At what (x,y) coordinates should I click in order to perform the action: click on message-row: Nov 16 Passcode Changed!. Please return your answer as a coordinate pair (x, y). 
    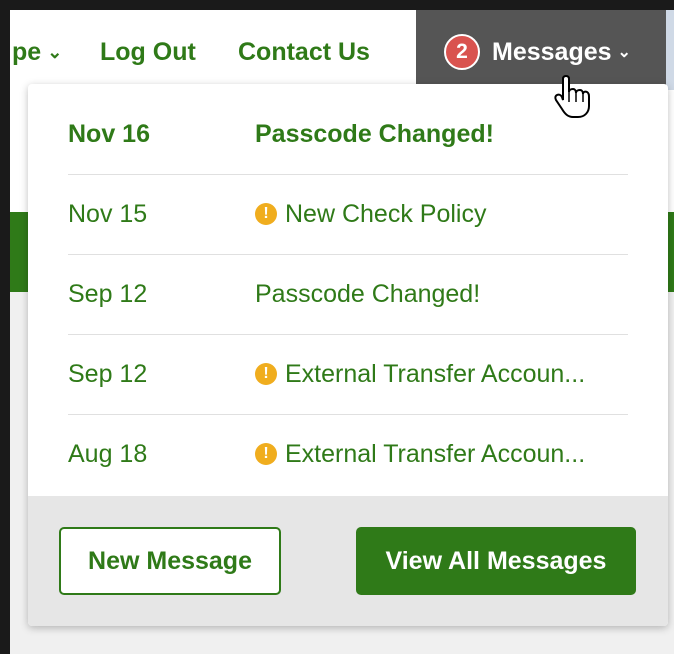
    Looking at the image, I should click on (348, 134).